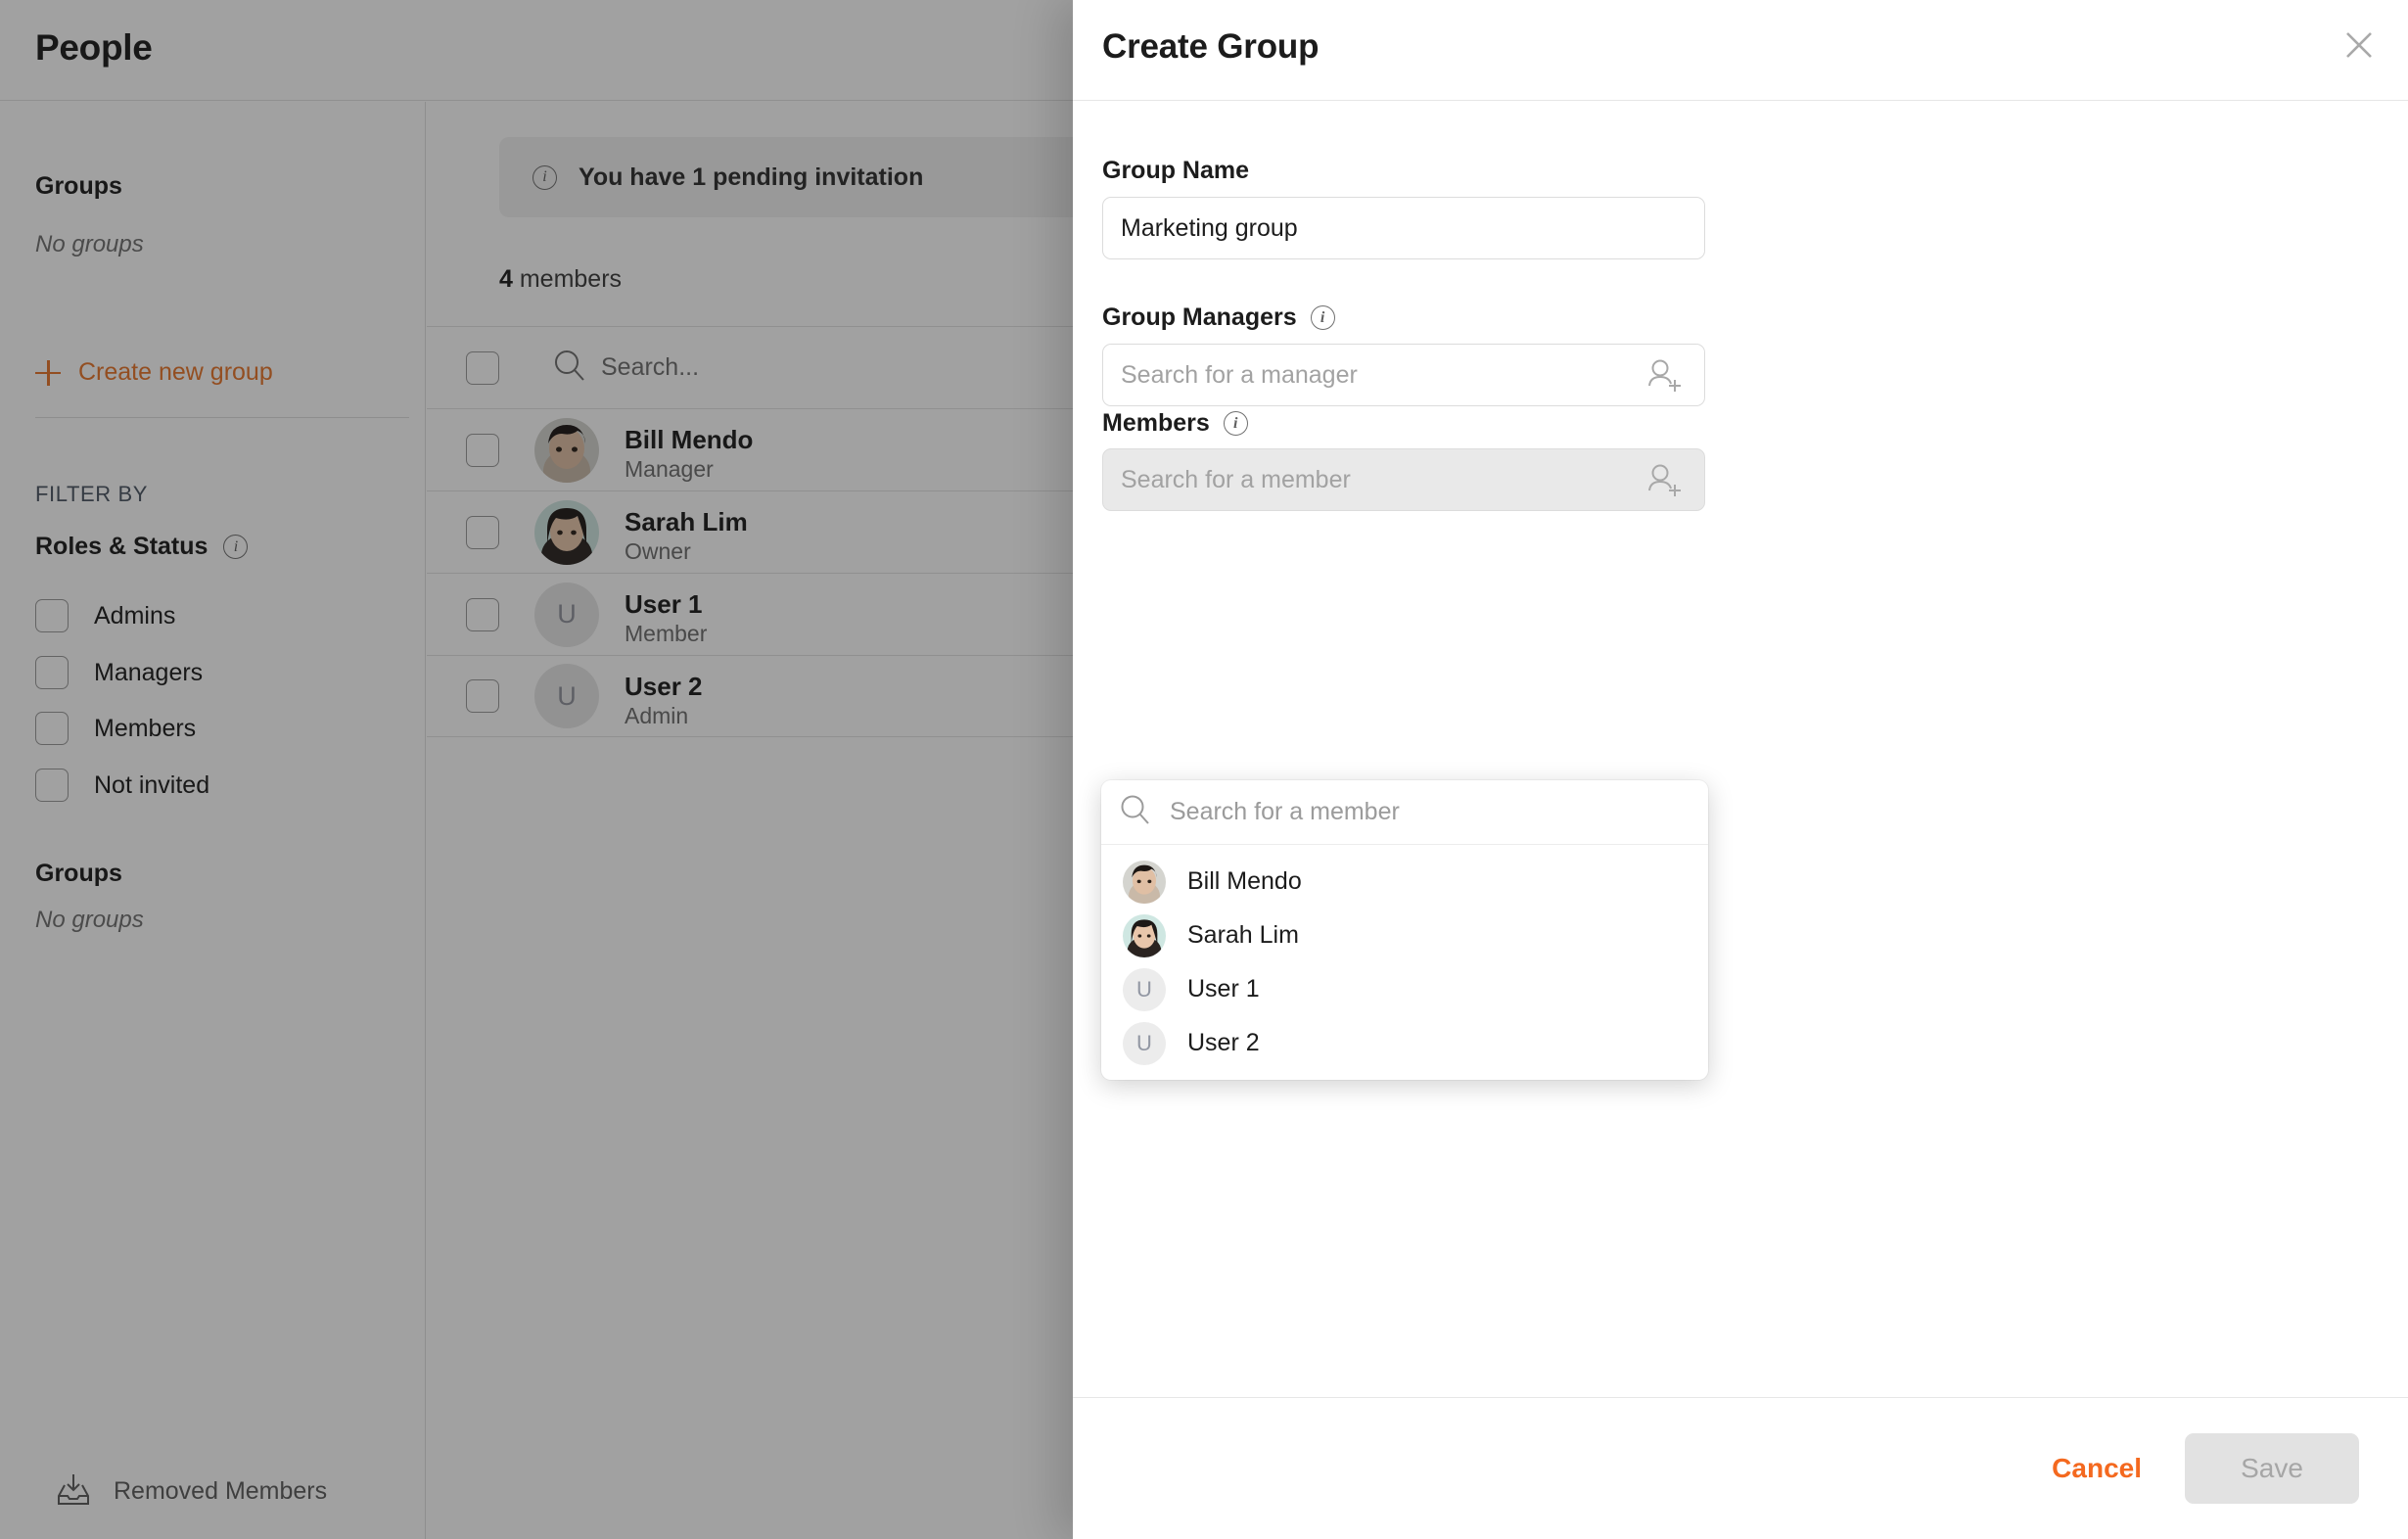 This screenshot has width=2408, height=1539. I want to click on group-managers-label-row: Group Managers i, so click(1218, 317).